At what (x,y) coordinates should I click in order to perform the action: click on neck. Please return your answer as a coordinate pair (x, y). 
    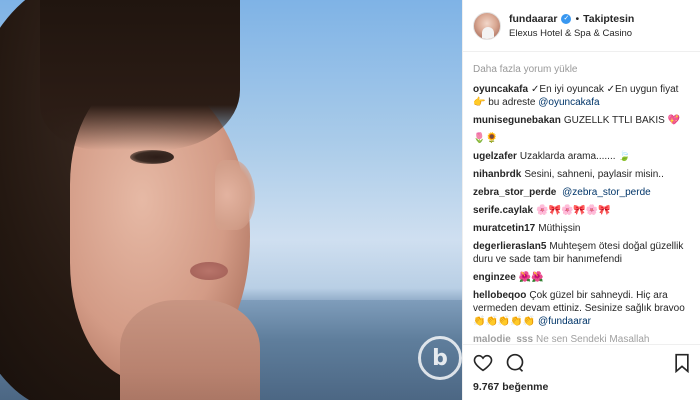
    Looking at the image, I should click on (190, 350).